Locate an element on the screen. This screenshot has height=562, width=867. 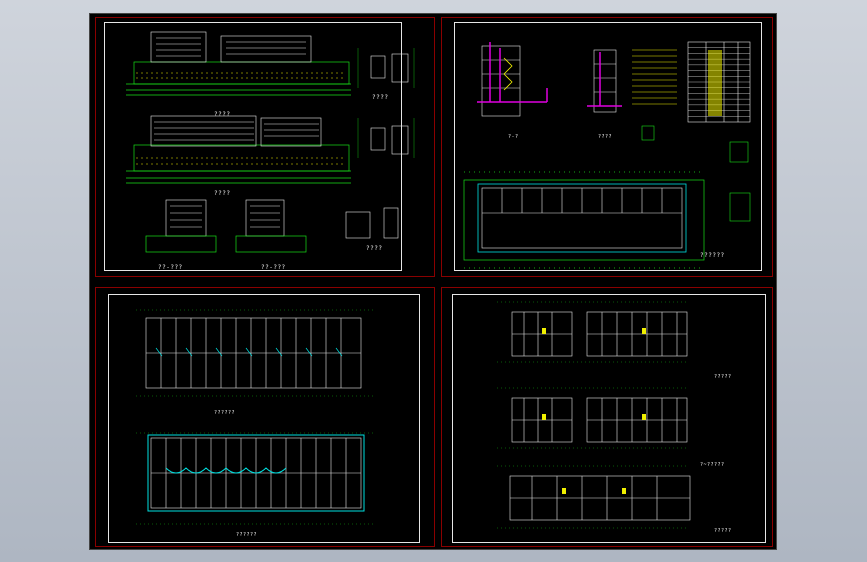
drawing-title: ?-? is located at coordinates (513, 137).